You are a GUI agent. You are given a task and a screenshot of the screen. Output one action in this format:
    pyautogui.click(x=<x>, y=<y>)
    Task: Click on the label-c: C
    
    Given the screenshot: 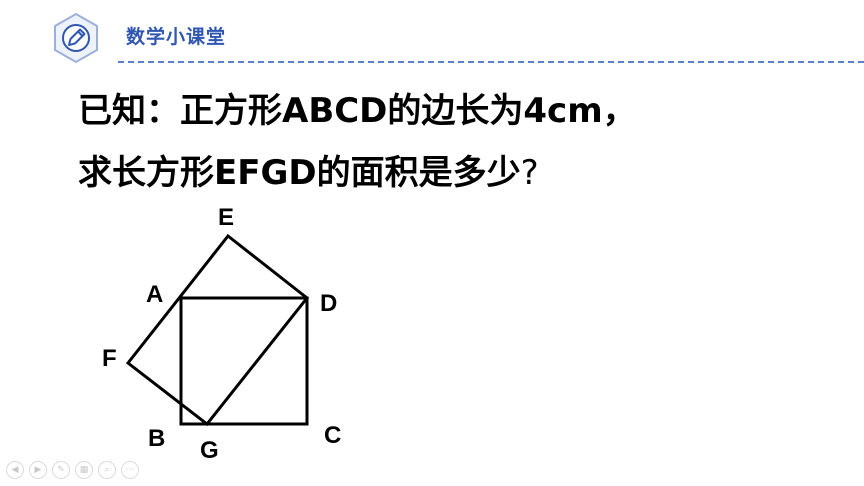 What is the action you would take?
    pyautogui.click(x=332, y=435)
    